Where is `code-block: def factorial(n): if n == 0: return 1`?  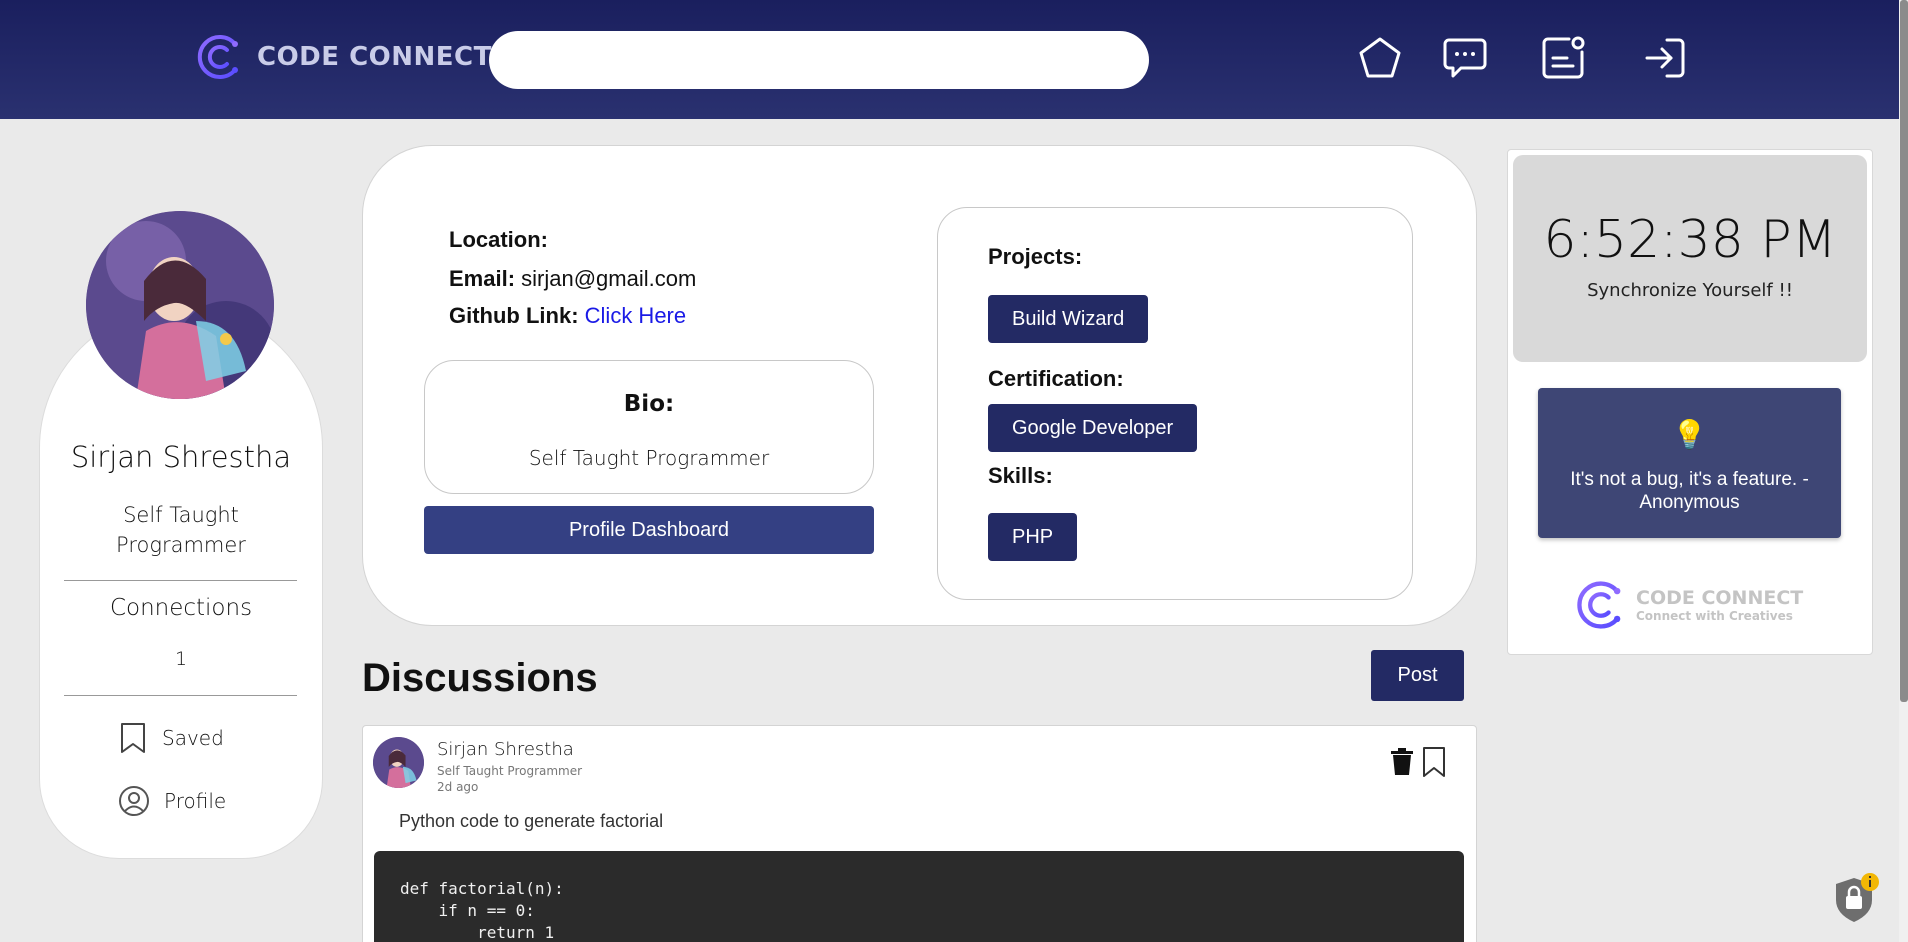
code-block: def factorial(n): if n == 0: return 1 is located at coordinates (919, 896).